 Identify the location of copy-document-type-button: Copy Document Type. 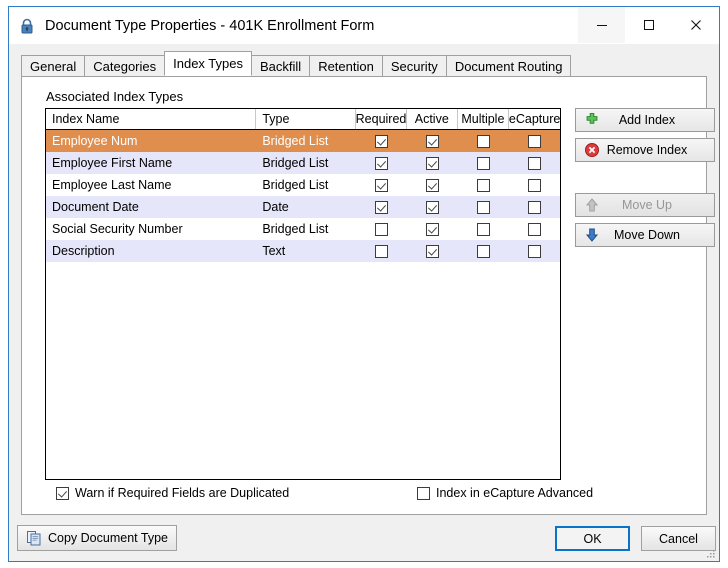
(97, 538).